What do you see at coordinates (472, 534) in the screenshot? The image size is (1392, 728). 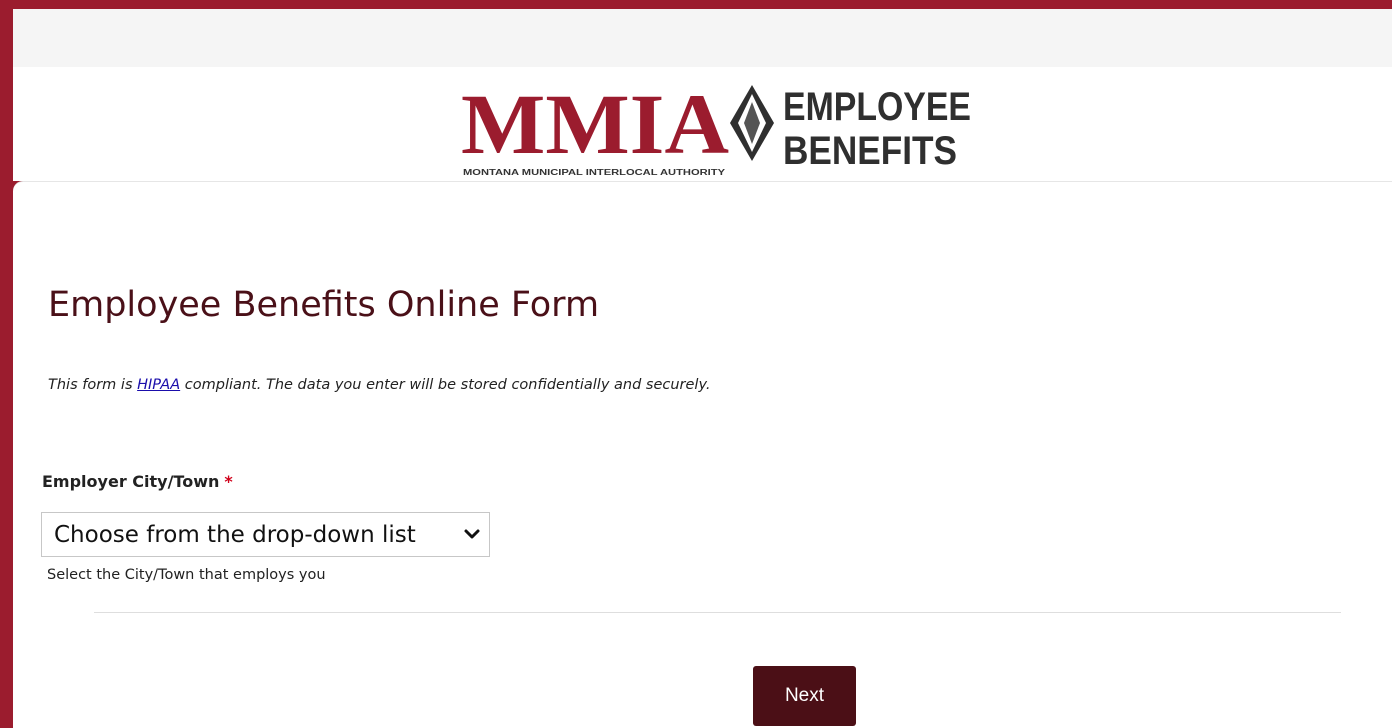 I see `chevron-down-icon` at bounding box center [472, 534].